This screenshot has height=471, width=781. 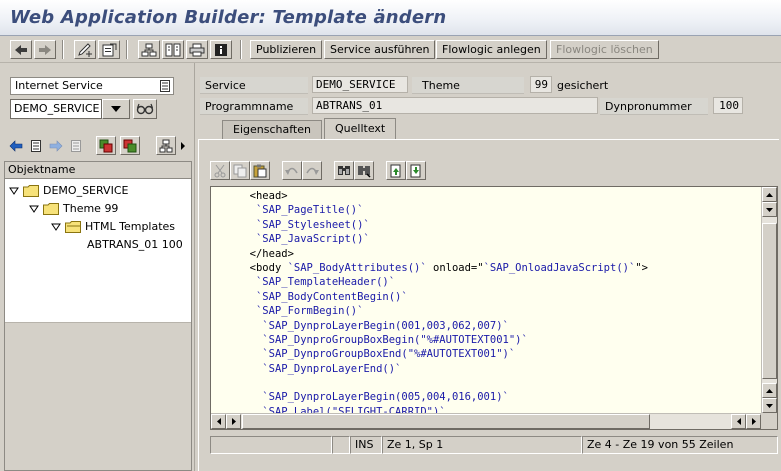 What do you see at coordinates (325, 282) in the screenshot?
I see `code-token-sap: `SAP_TemplateHeader()`` at bounding box center [325, 282].